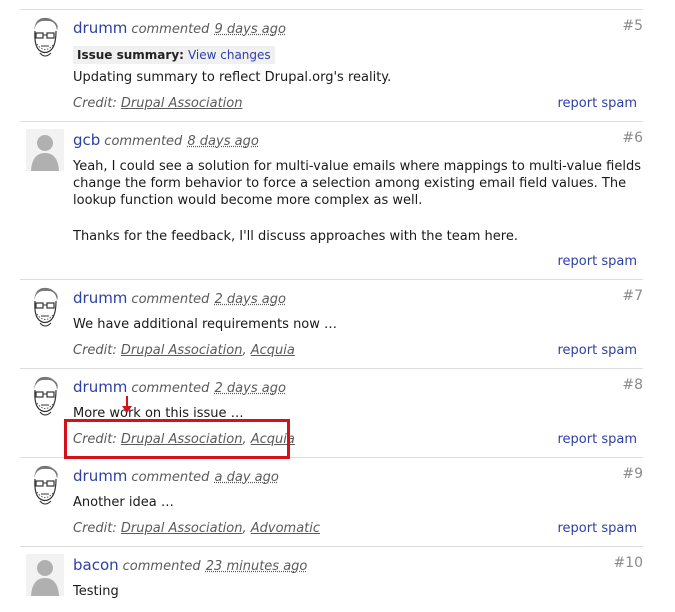 This screenshot has height=612, width=675. What do you see at coordinates (229, 55) in the screenshot?
I see `view-changes-link: View changes` at bounding box center [229, 55].